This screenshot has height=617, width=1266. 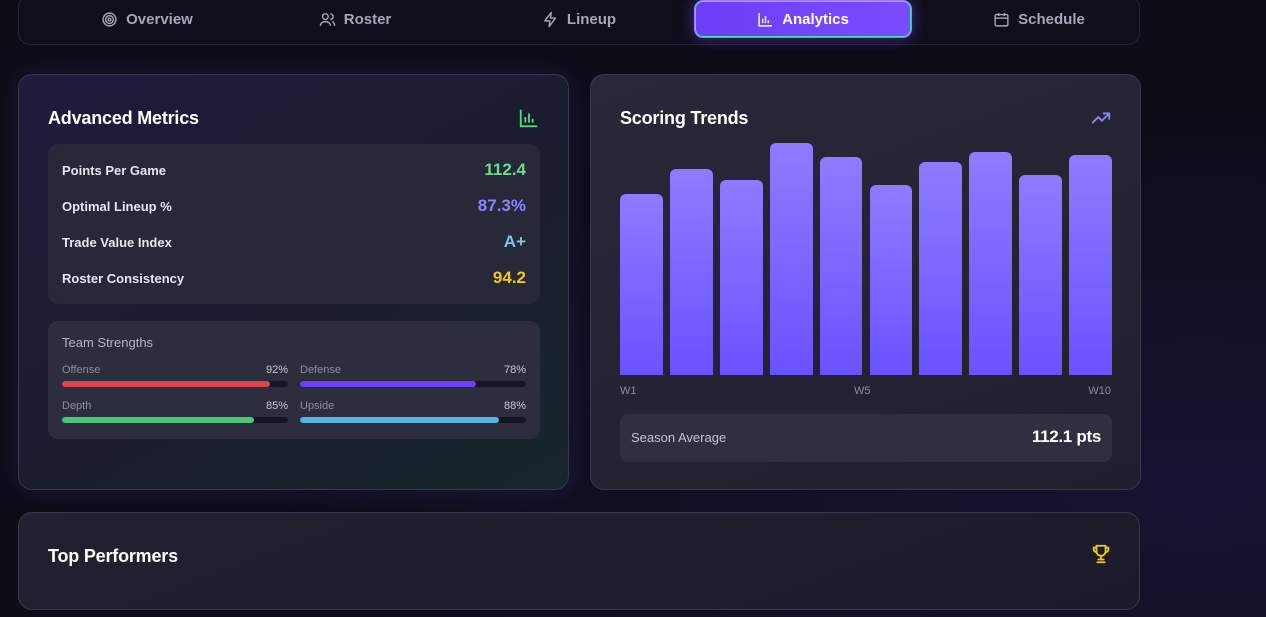 I want to click on season-average-value: 112.1 pts, so click(x=1066, y=436).